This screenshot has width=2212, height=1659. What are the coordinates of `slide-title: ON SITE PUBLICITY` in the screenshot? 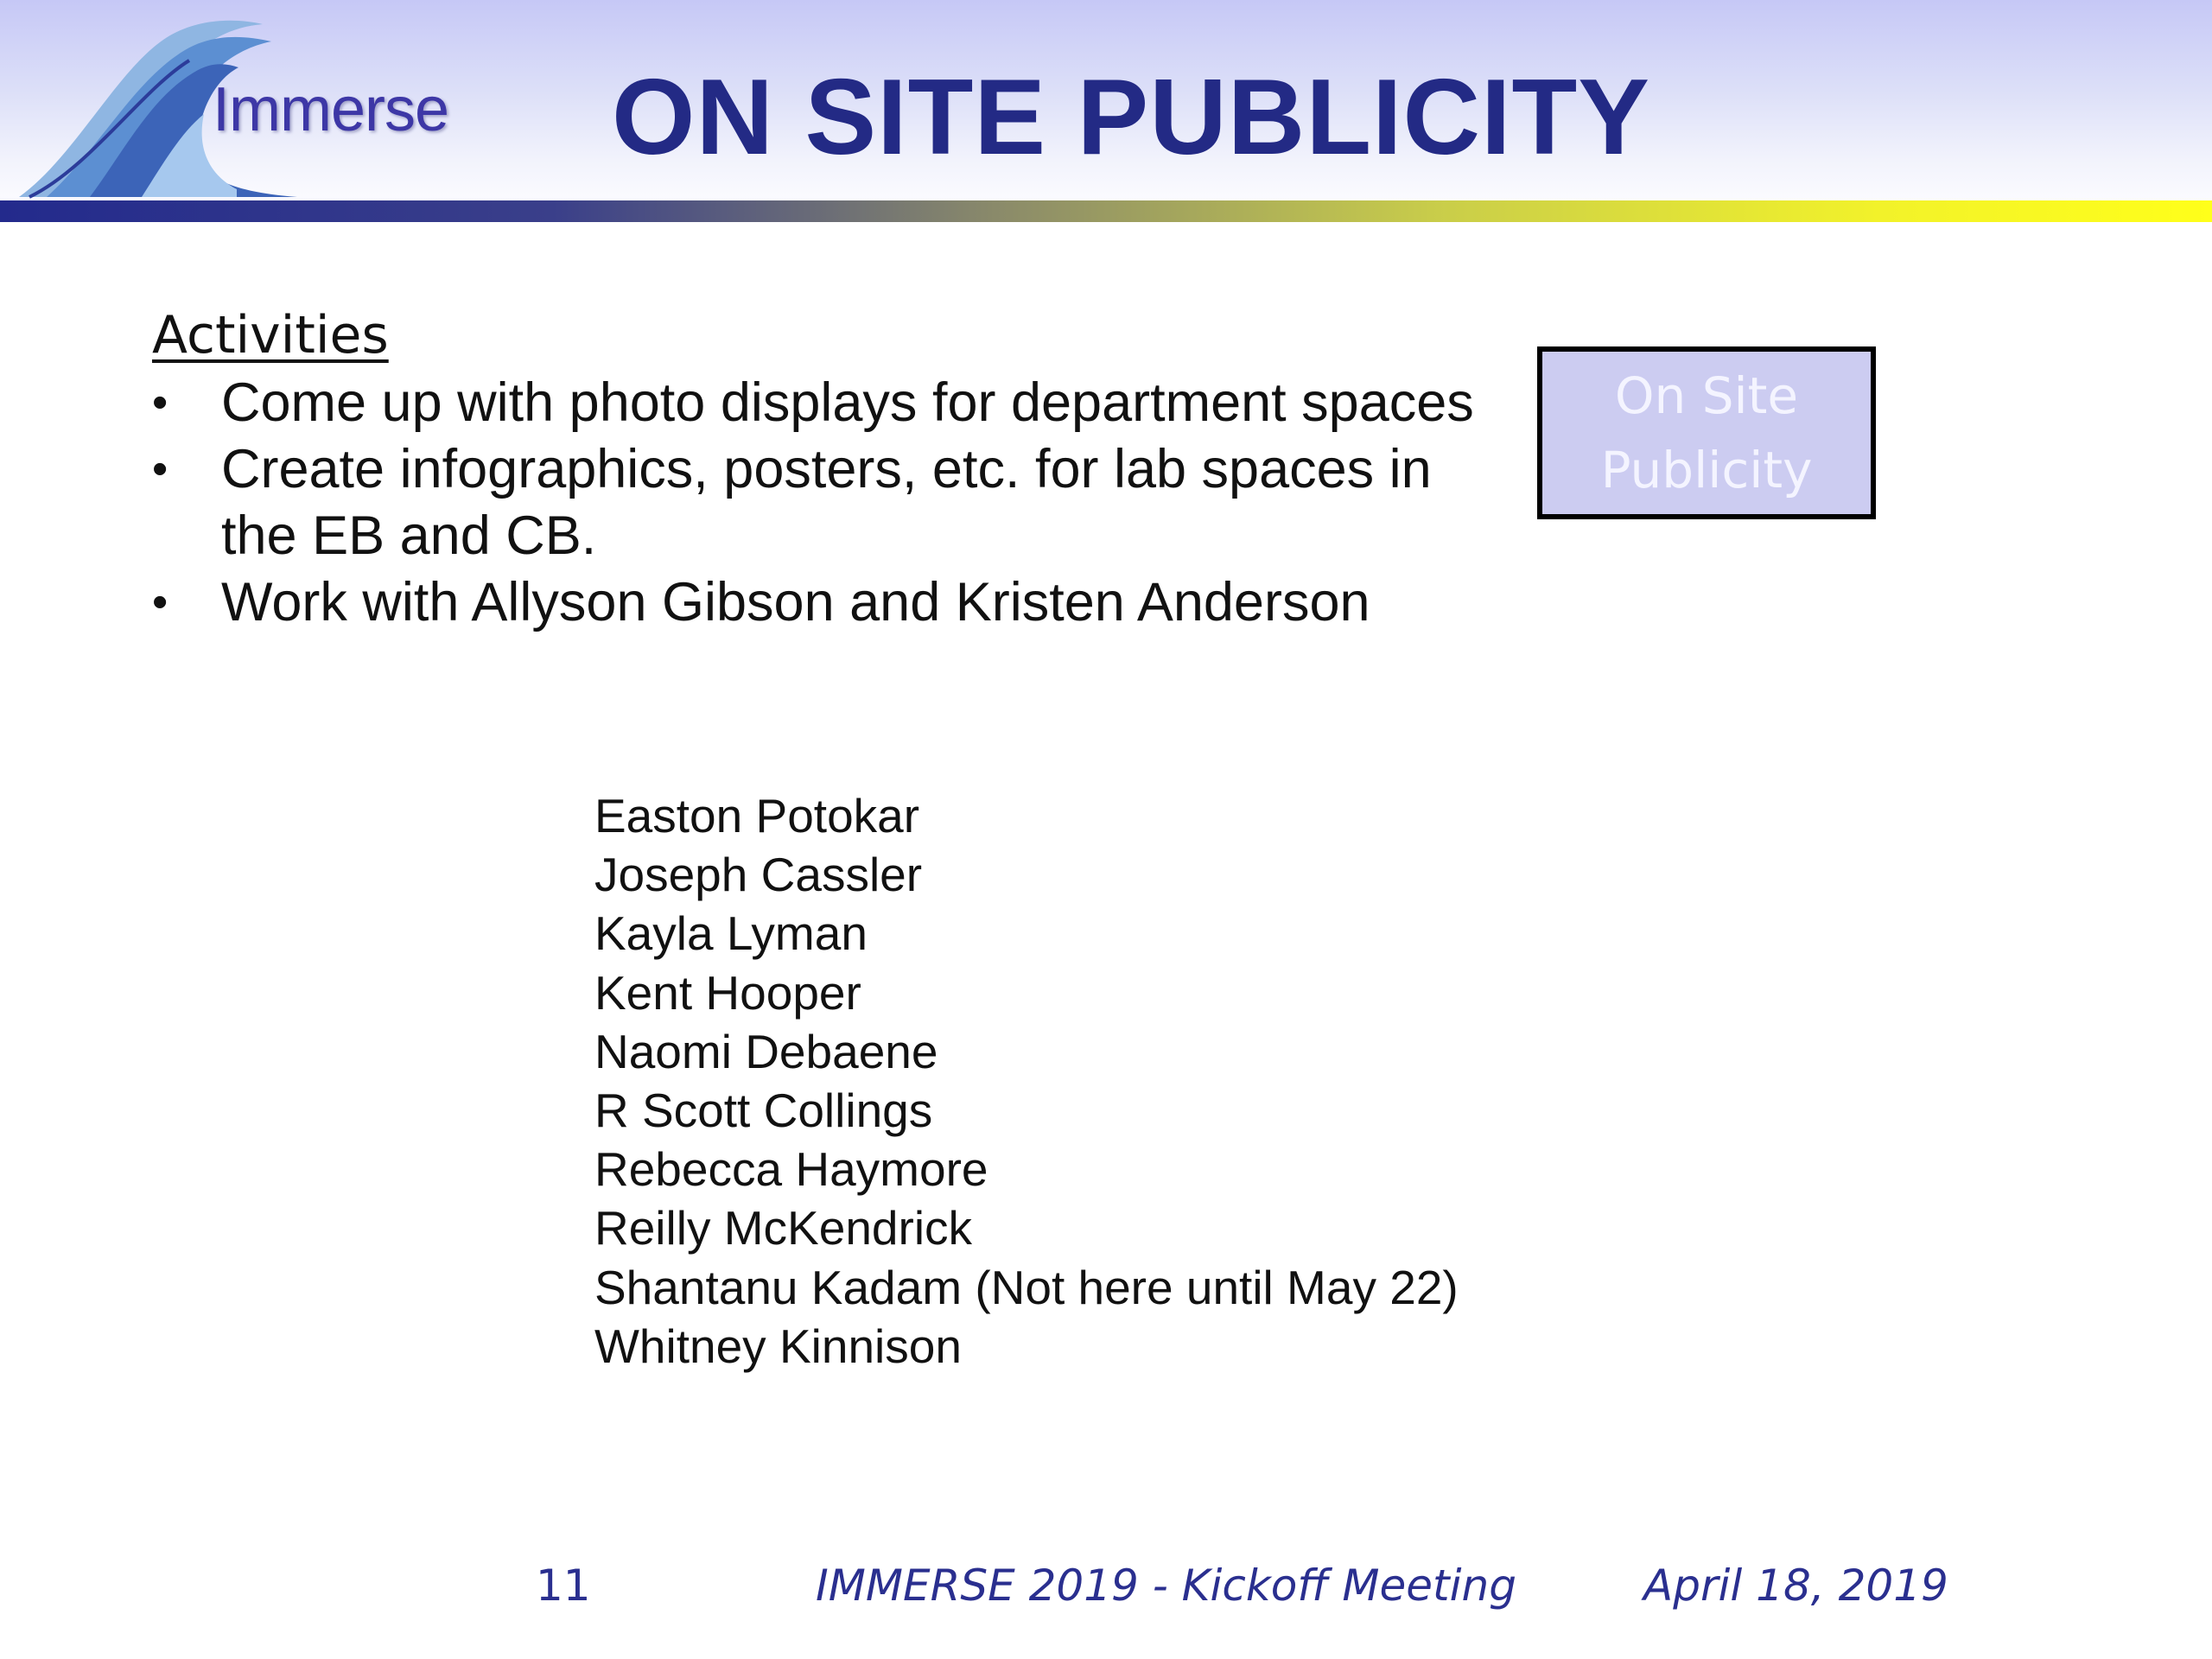 It's located at (1131, 117).